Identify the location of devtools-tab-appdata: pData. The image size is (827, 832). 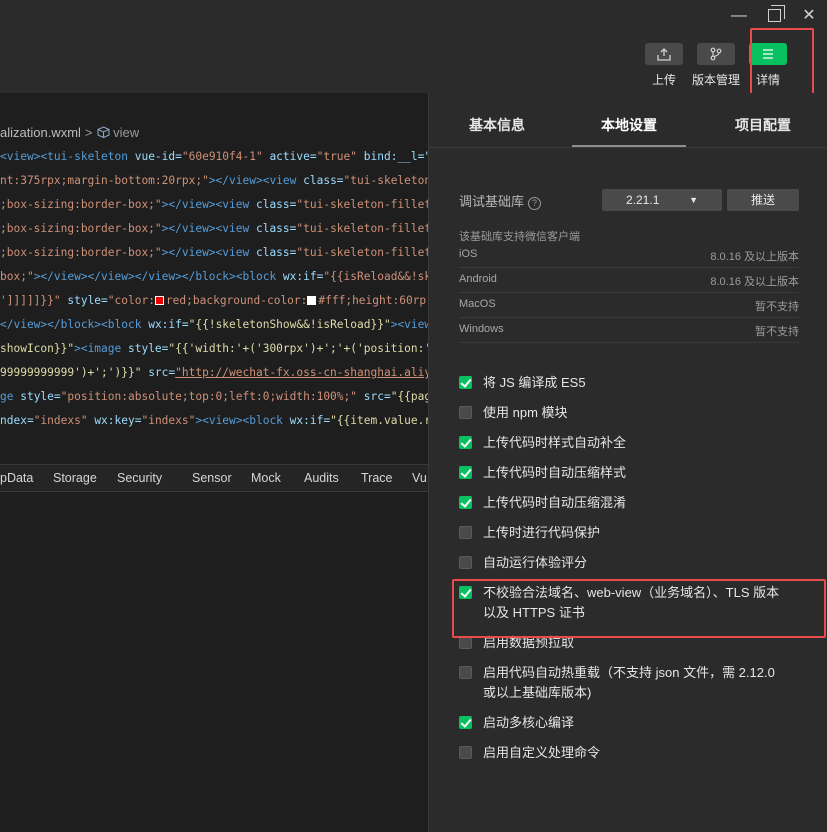
(16, 478).